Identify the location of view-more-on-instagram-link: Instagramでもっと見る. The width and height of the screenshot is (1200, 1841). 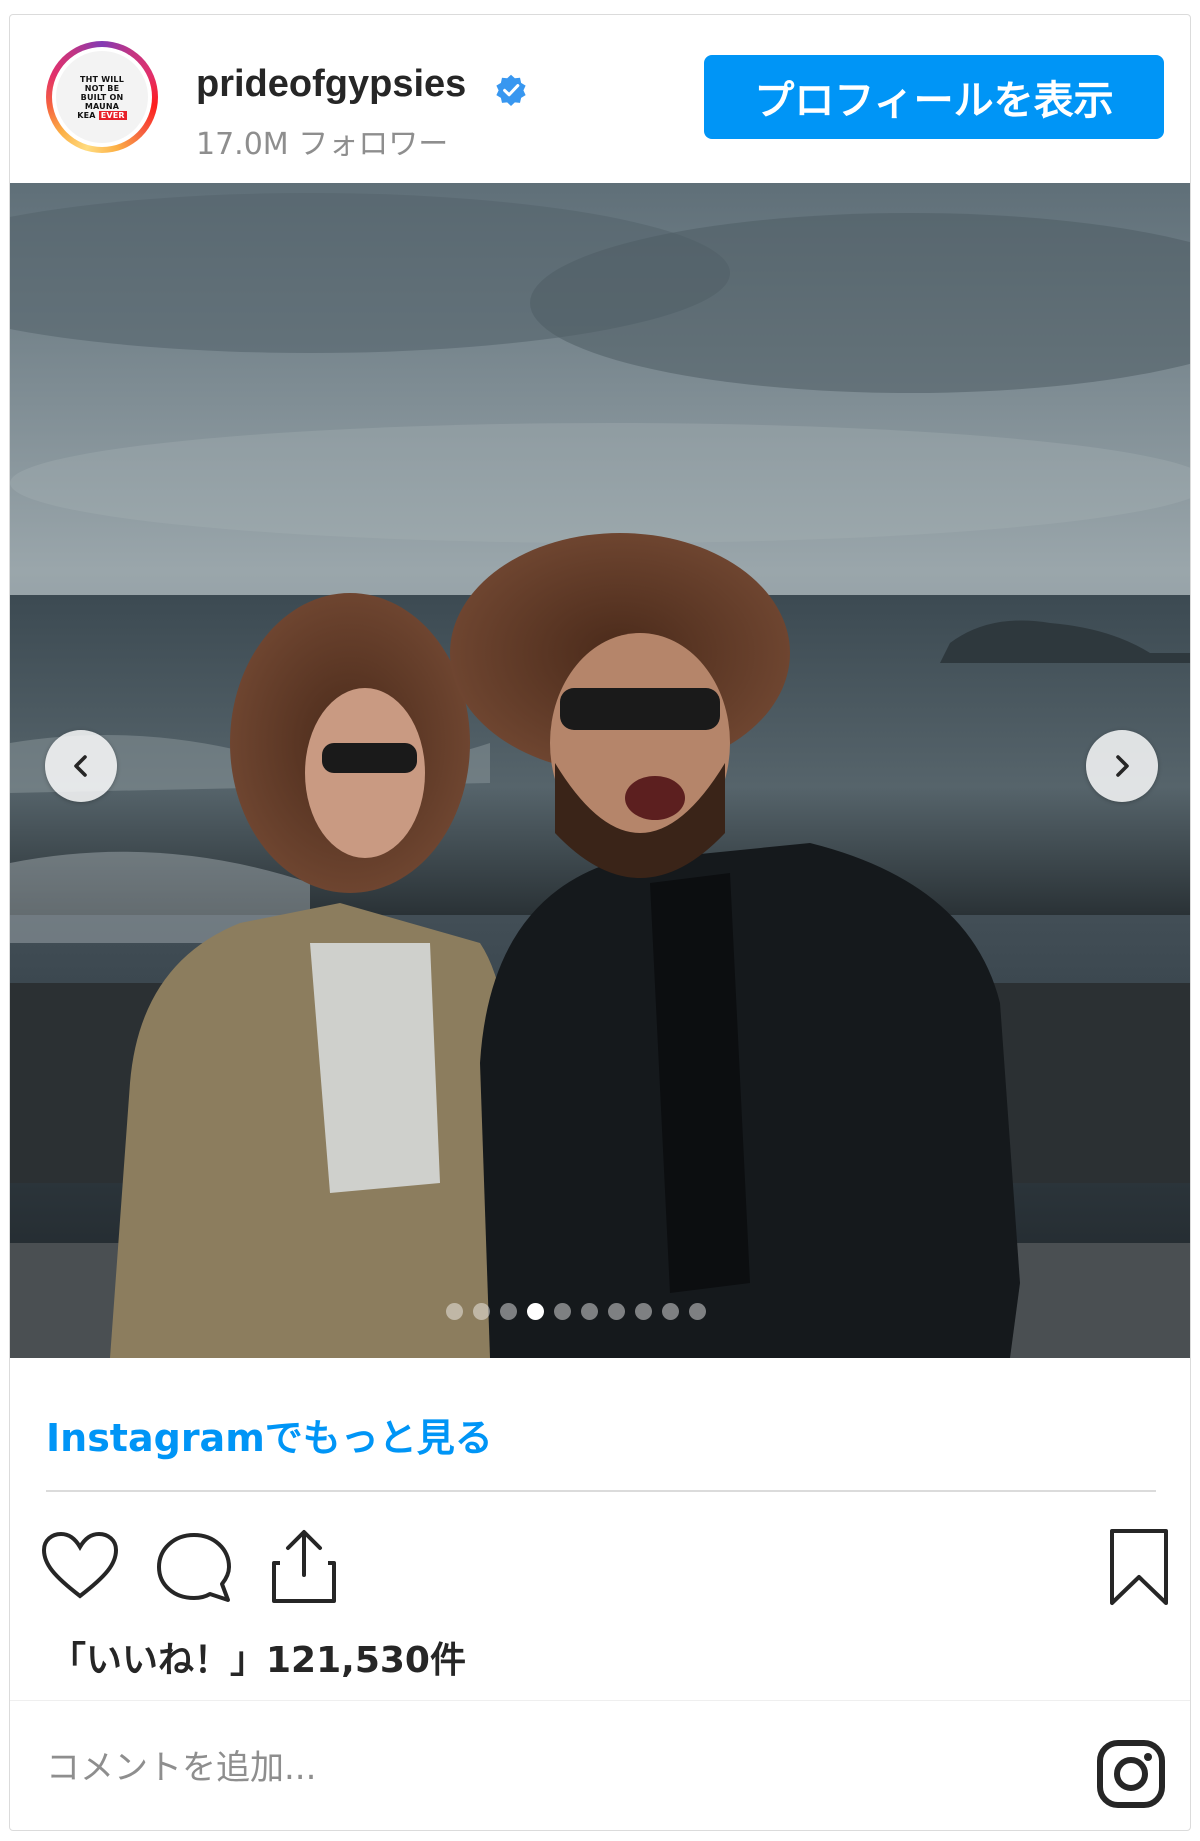
(269, 1434).